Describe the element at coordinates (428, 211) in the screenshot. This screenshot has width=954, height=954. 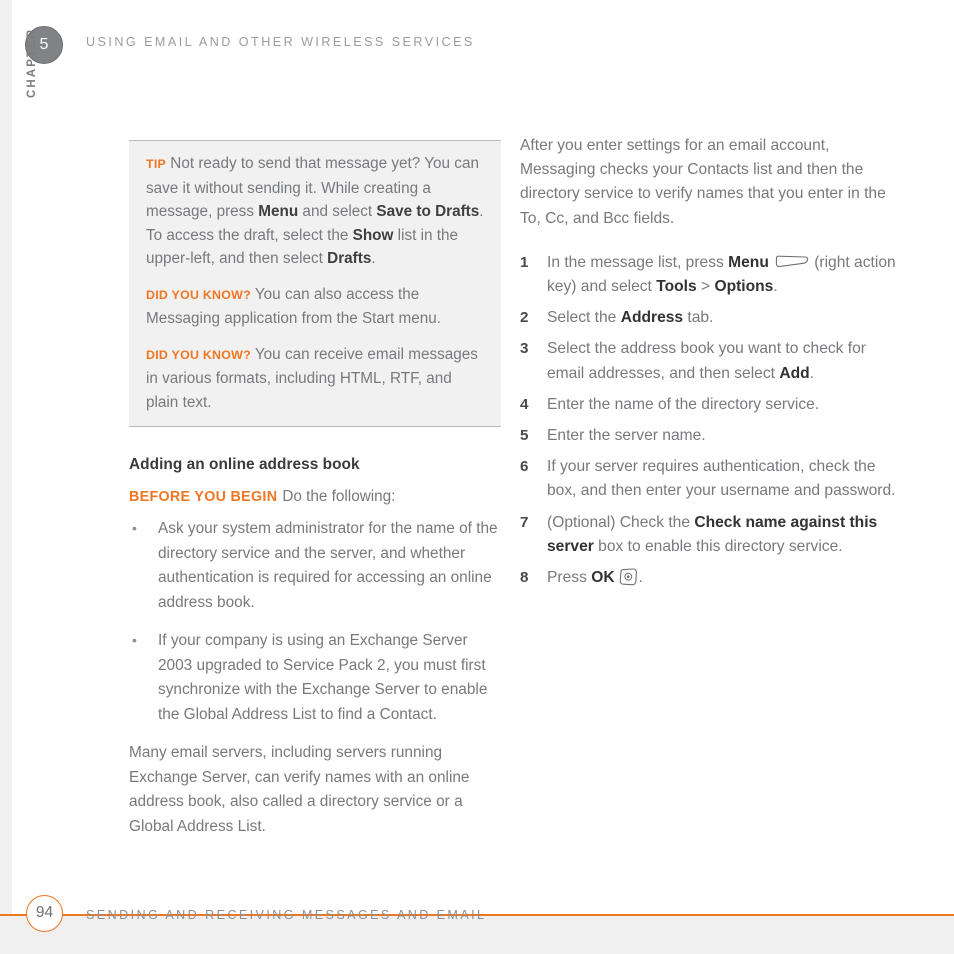
I see `emphasis-text: Save to Drafts` at that location.